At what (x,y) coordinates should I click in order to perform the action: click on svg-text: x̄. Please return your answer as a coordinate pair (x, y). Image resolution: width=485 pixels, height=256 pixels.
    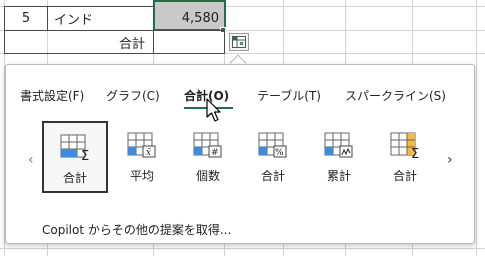
    Looking at the image, I should click on (148, 153).